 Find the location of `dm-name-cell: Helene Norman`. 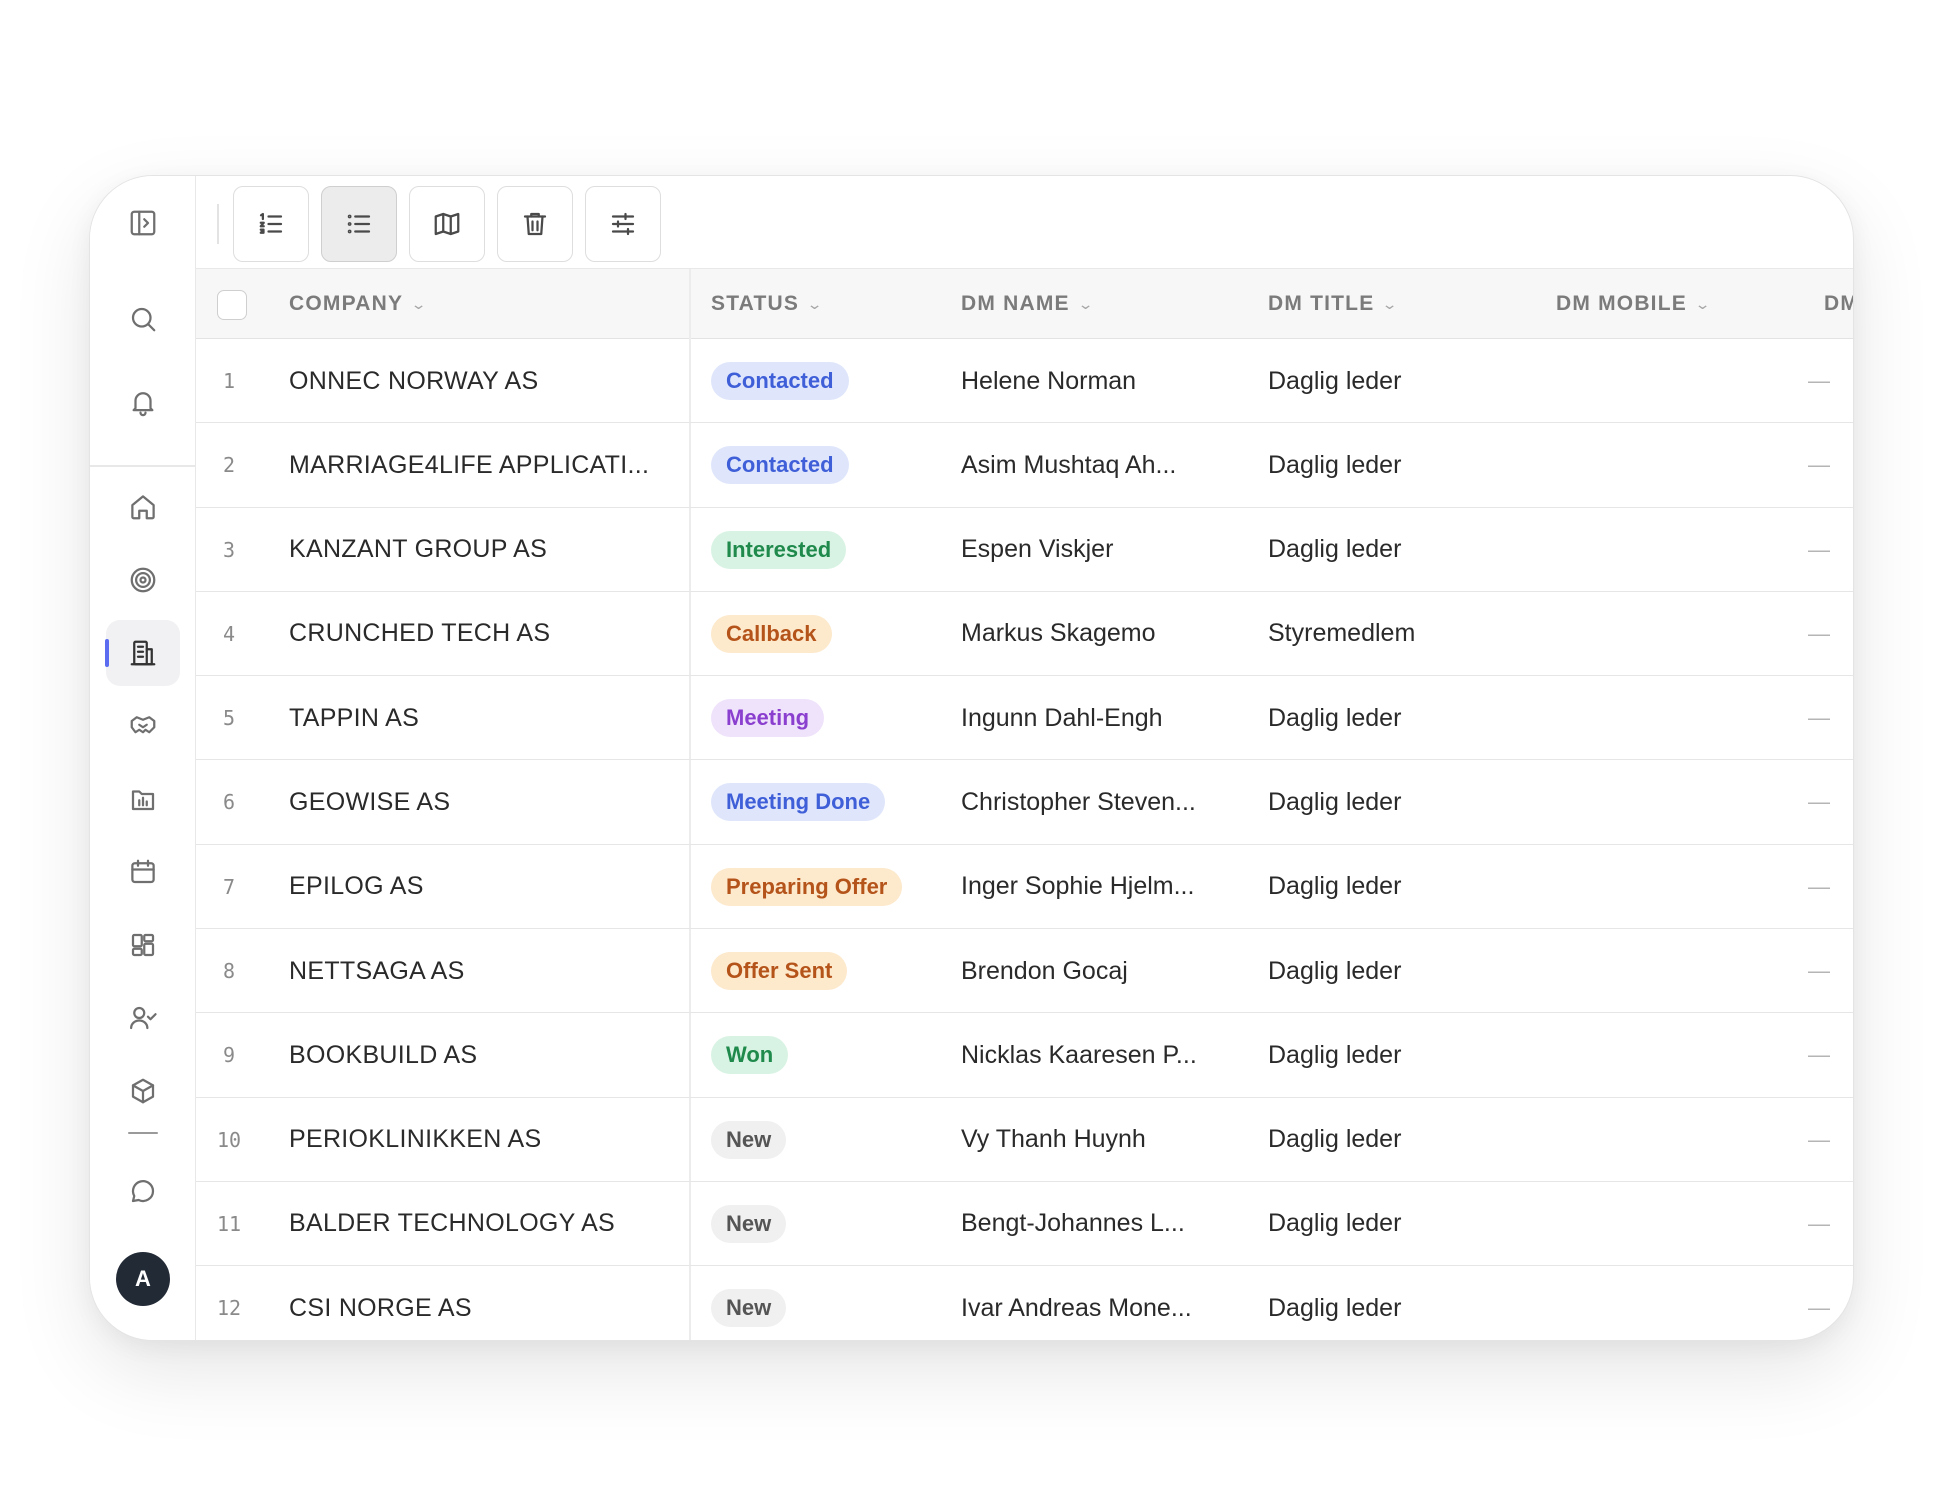

dm-name-cell: Helene Norman is located at coordinates (1048, 381).